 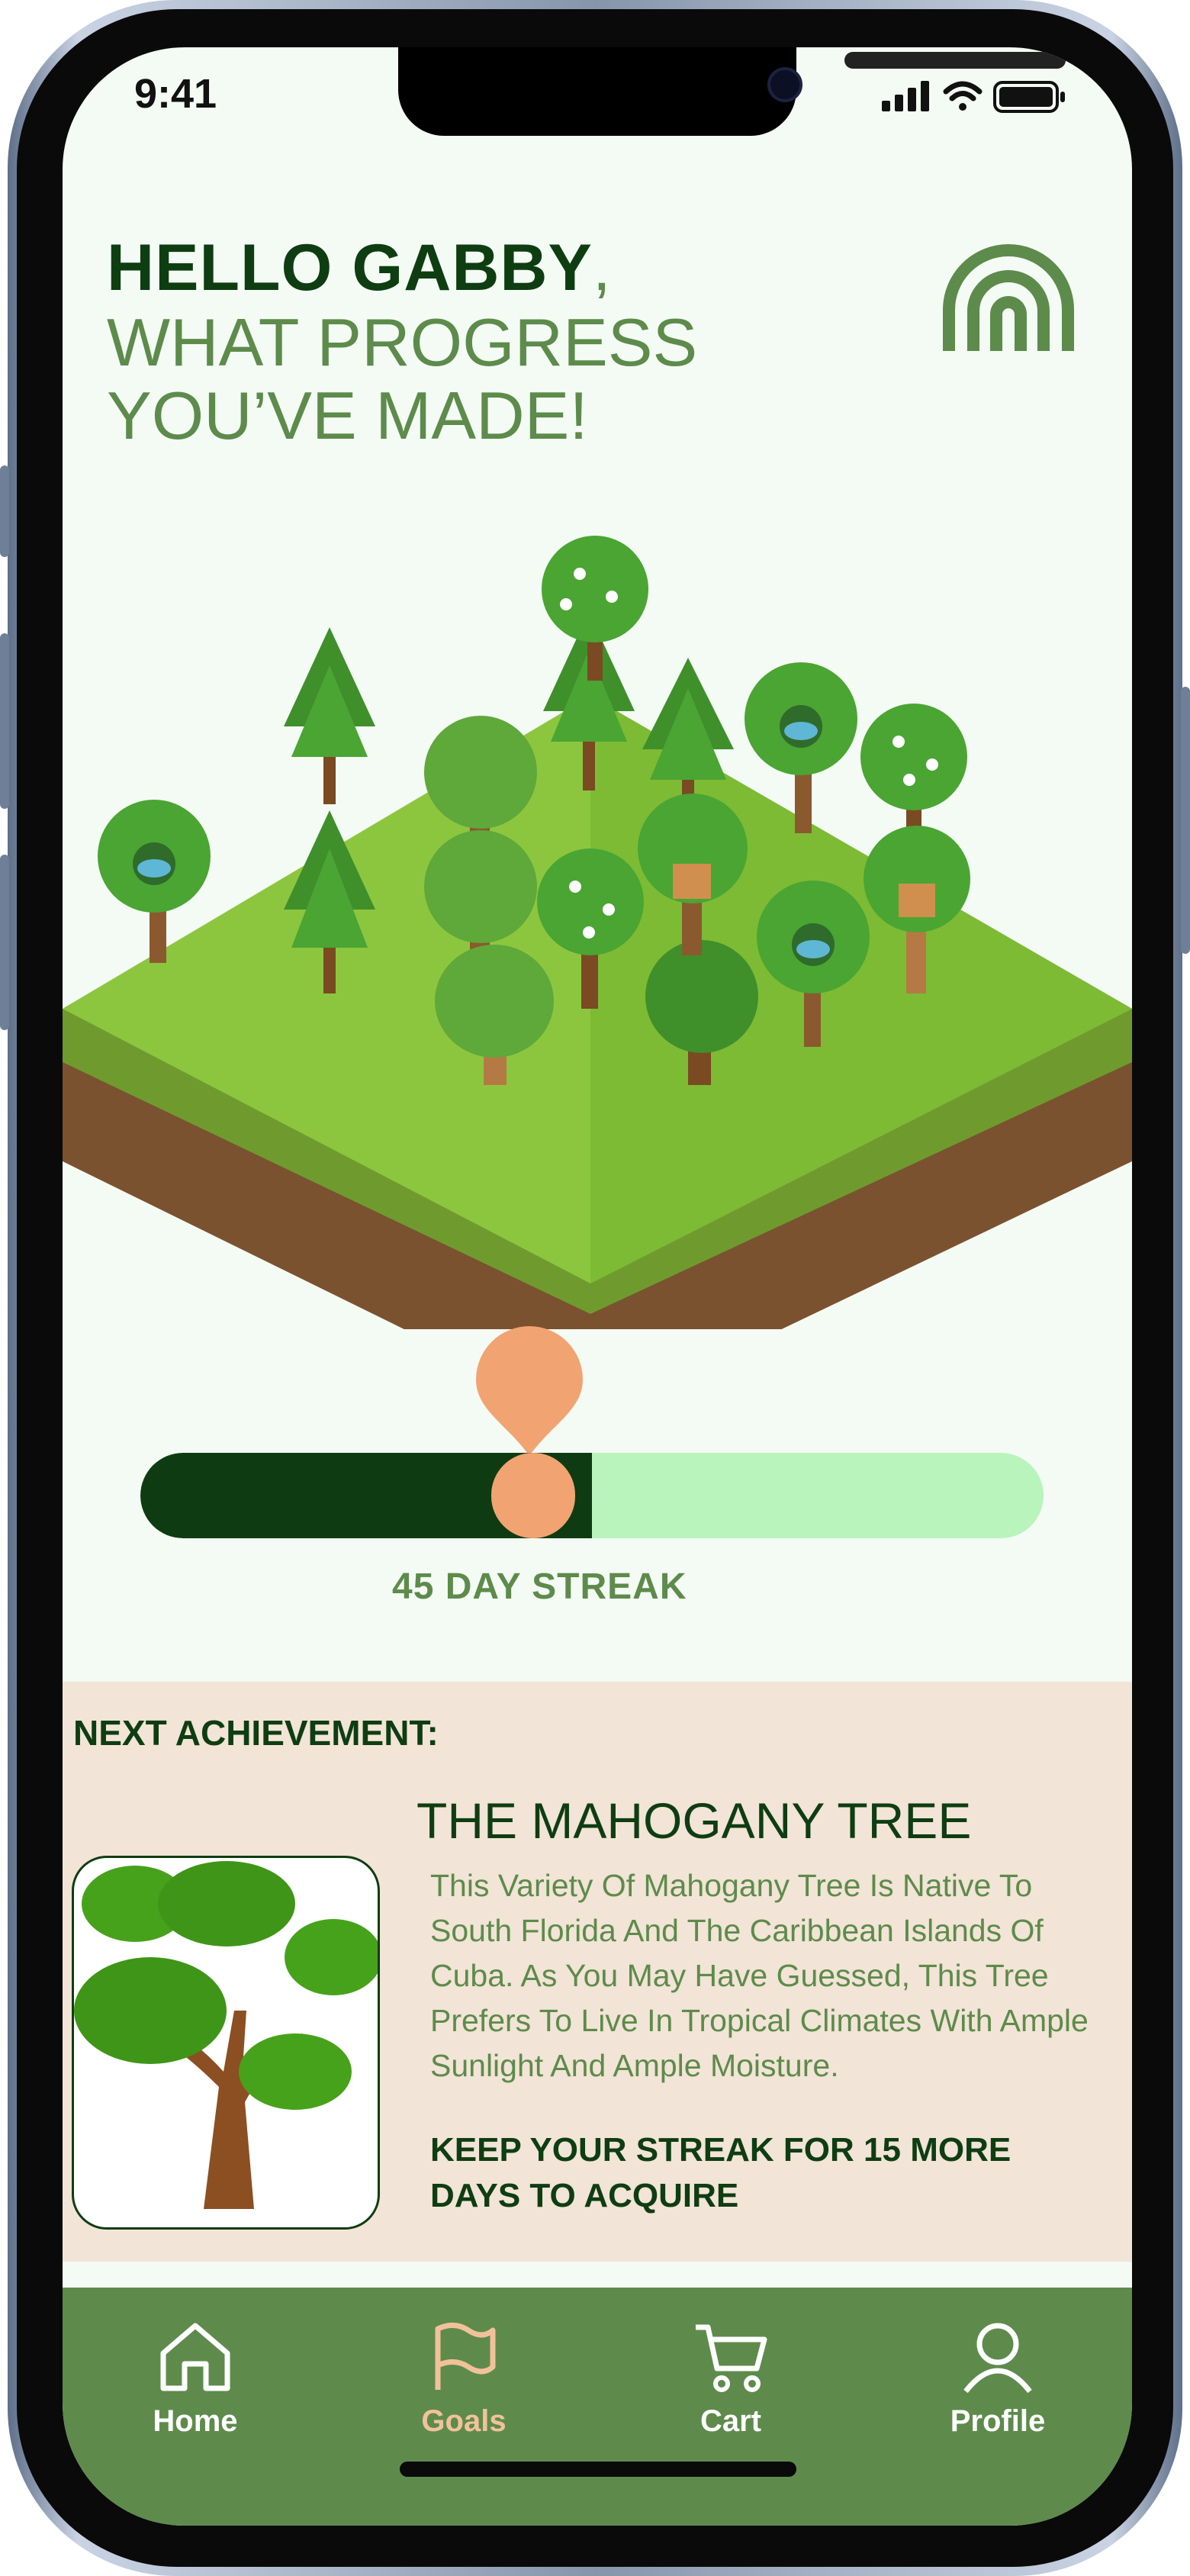 I want to click on nav-item-home: Home, so click(x=195, y=2379).